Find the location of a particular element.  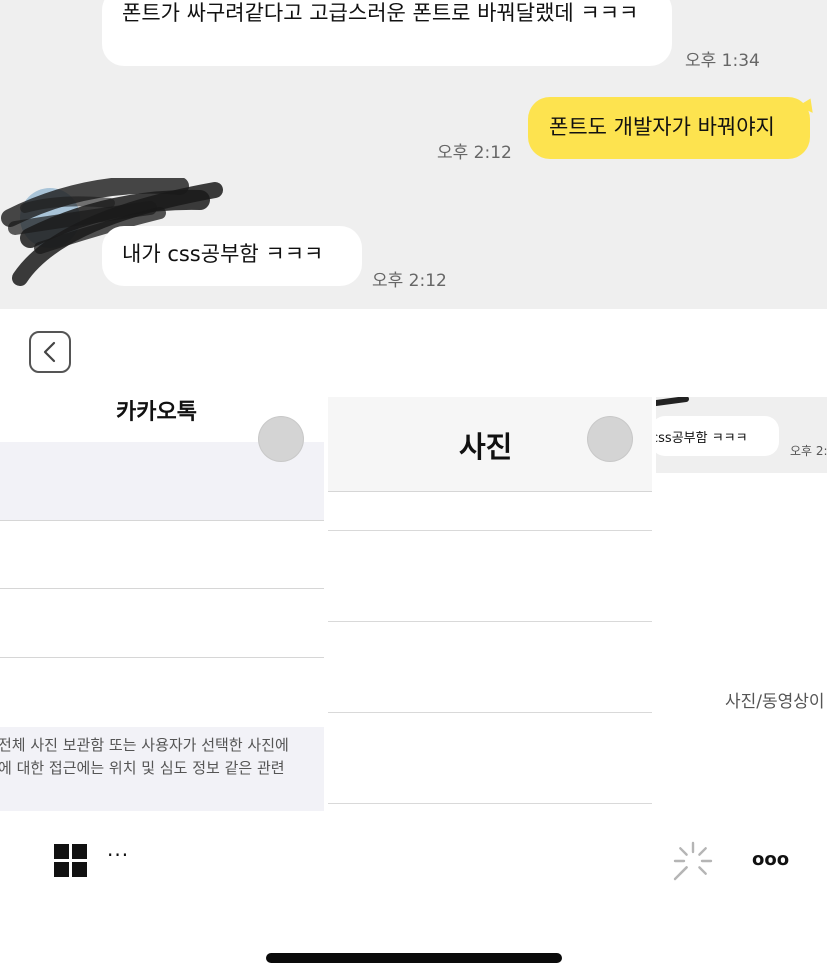

ellipsis-button: ··· is located at coordinates (118, 855).